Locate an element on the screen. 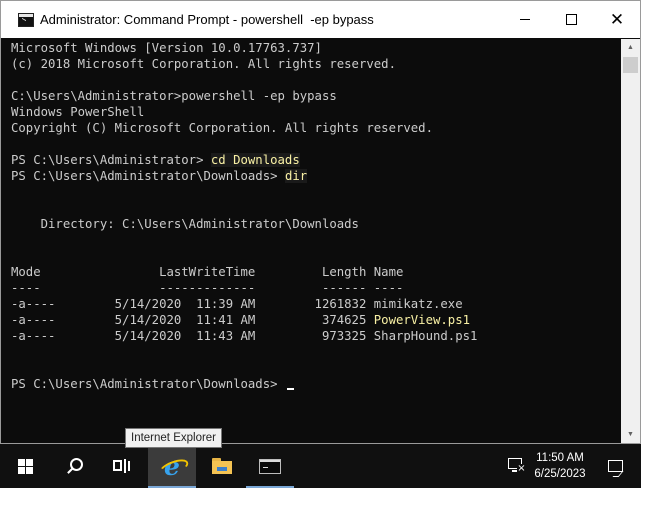  maximize-button is located at coordinates (571, 19).